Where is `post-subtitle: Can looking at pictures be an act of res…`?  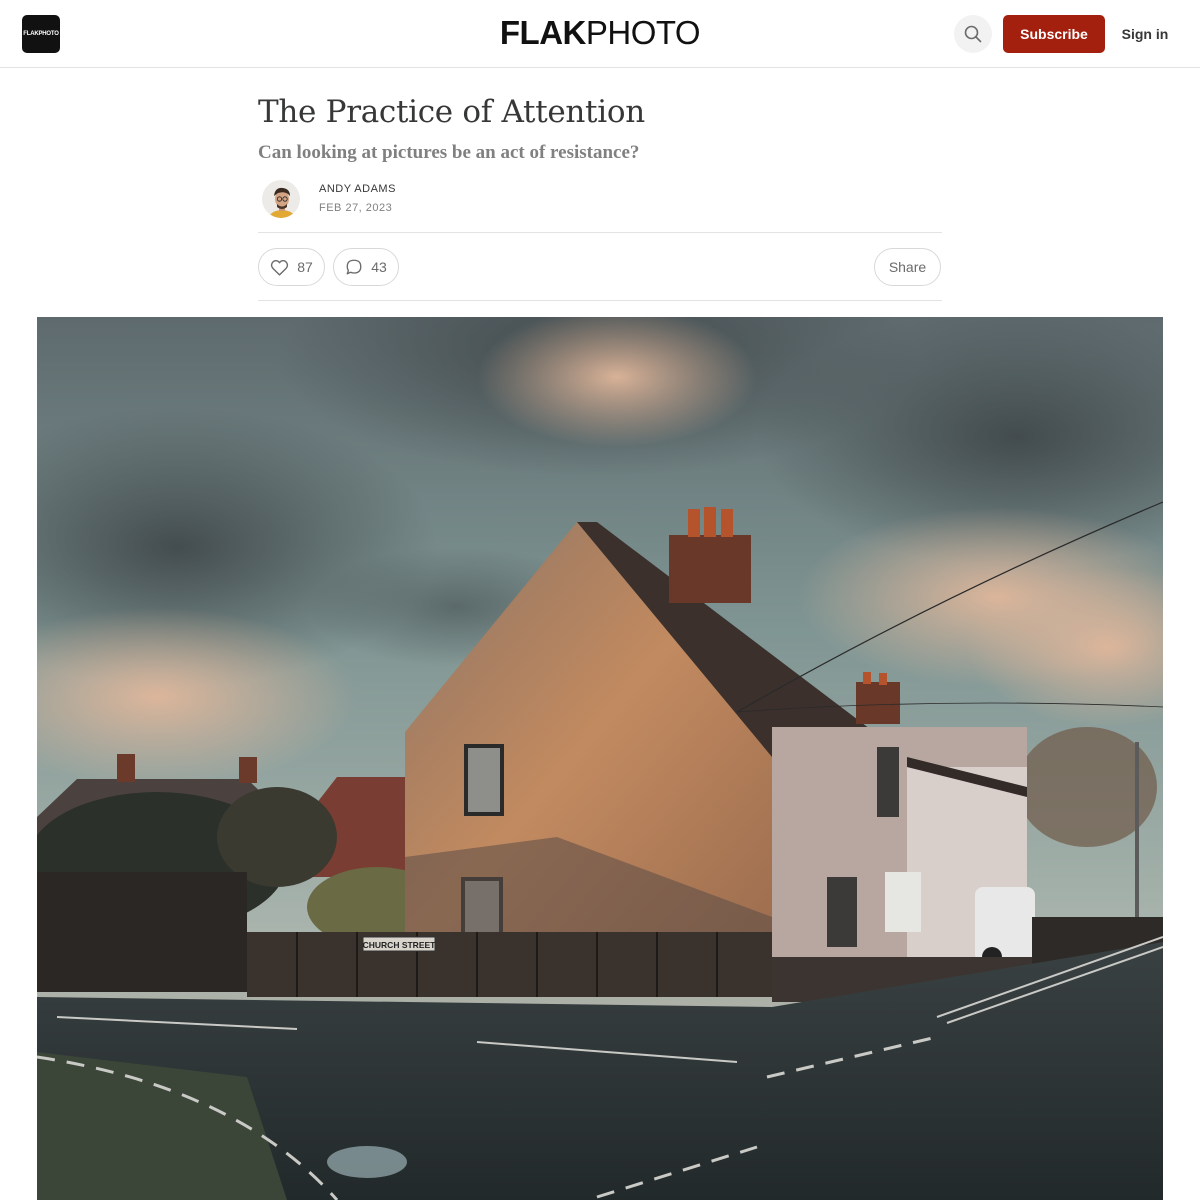 post-subtitle: Can looking at pictures be an act of res… is located at coordinates (449, 152).